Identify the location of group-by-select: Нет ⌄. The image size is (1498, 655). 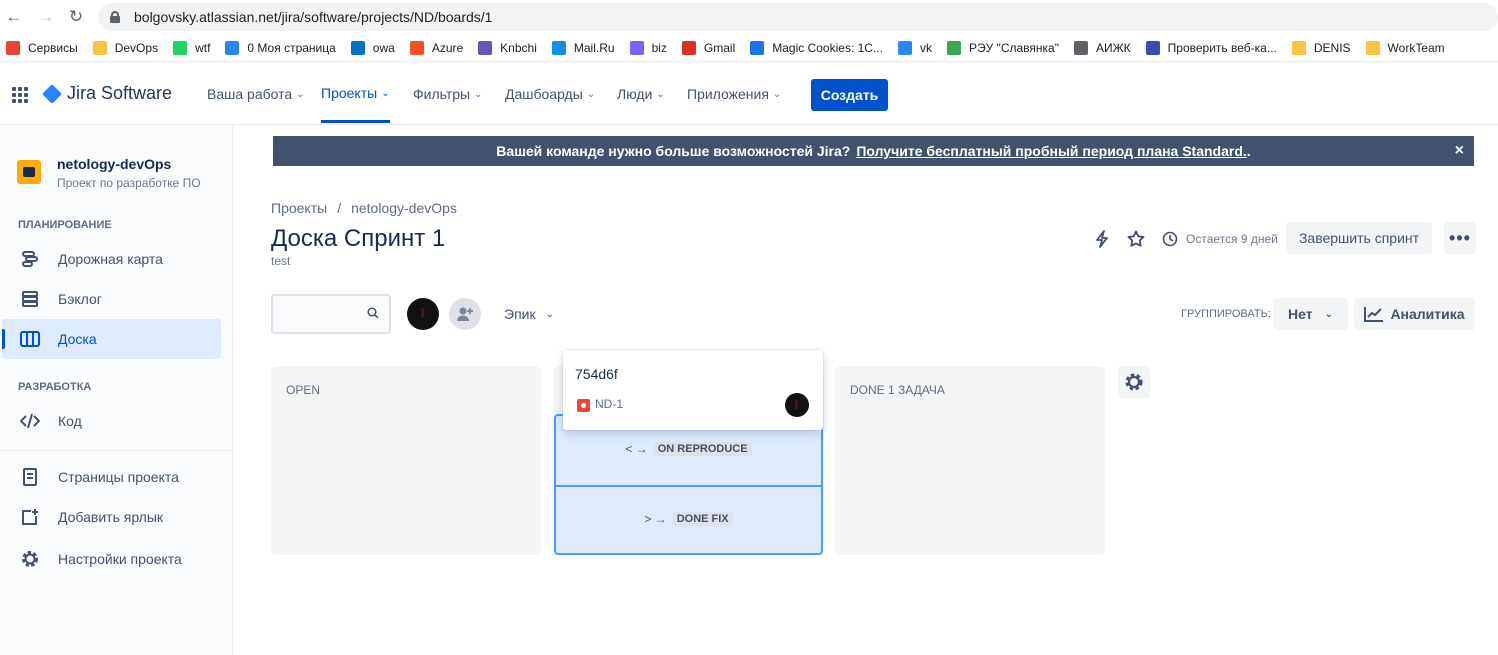
(1310, 314).